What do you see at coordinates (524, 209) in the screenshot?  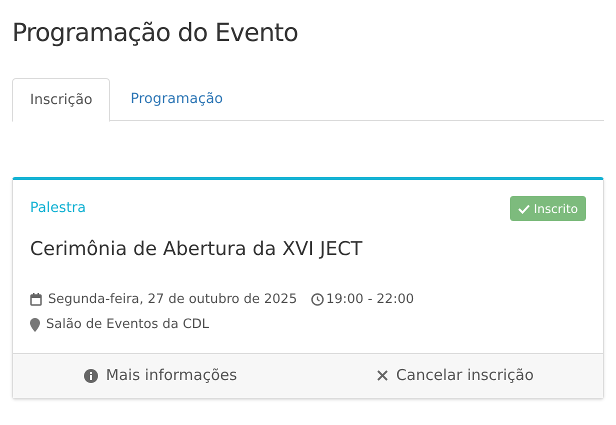 I see `check-icon` at bounding box center [524, 209].